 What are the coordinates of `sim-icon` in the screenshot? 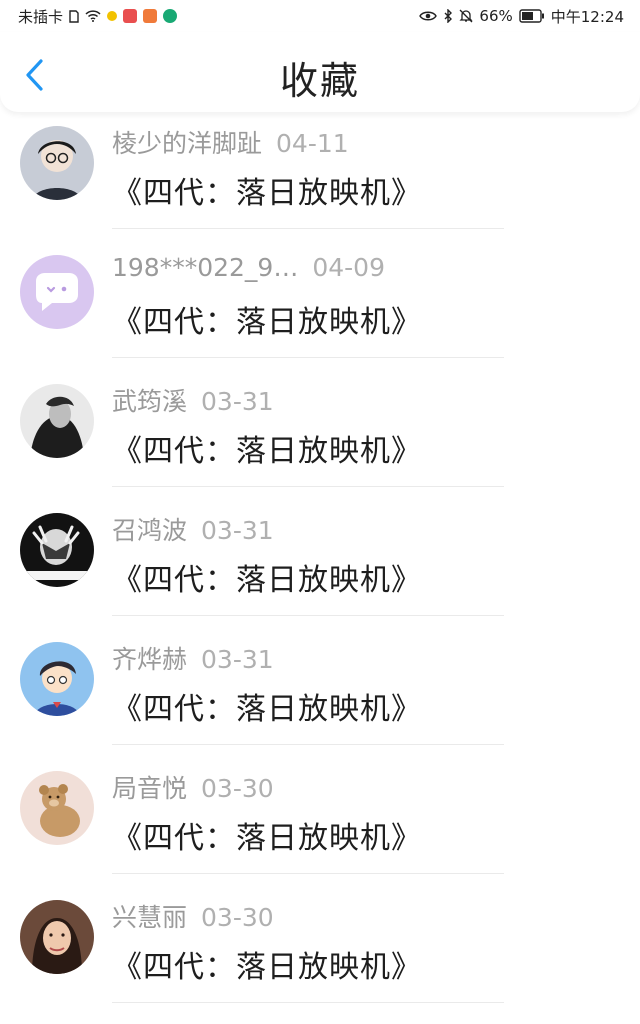 It's located at (74, 16).